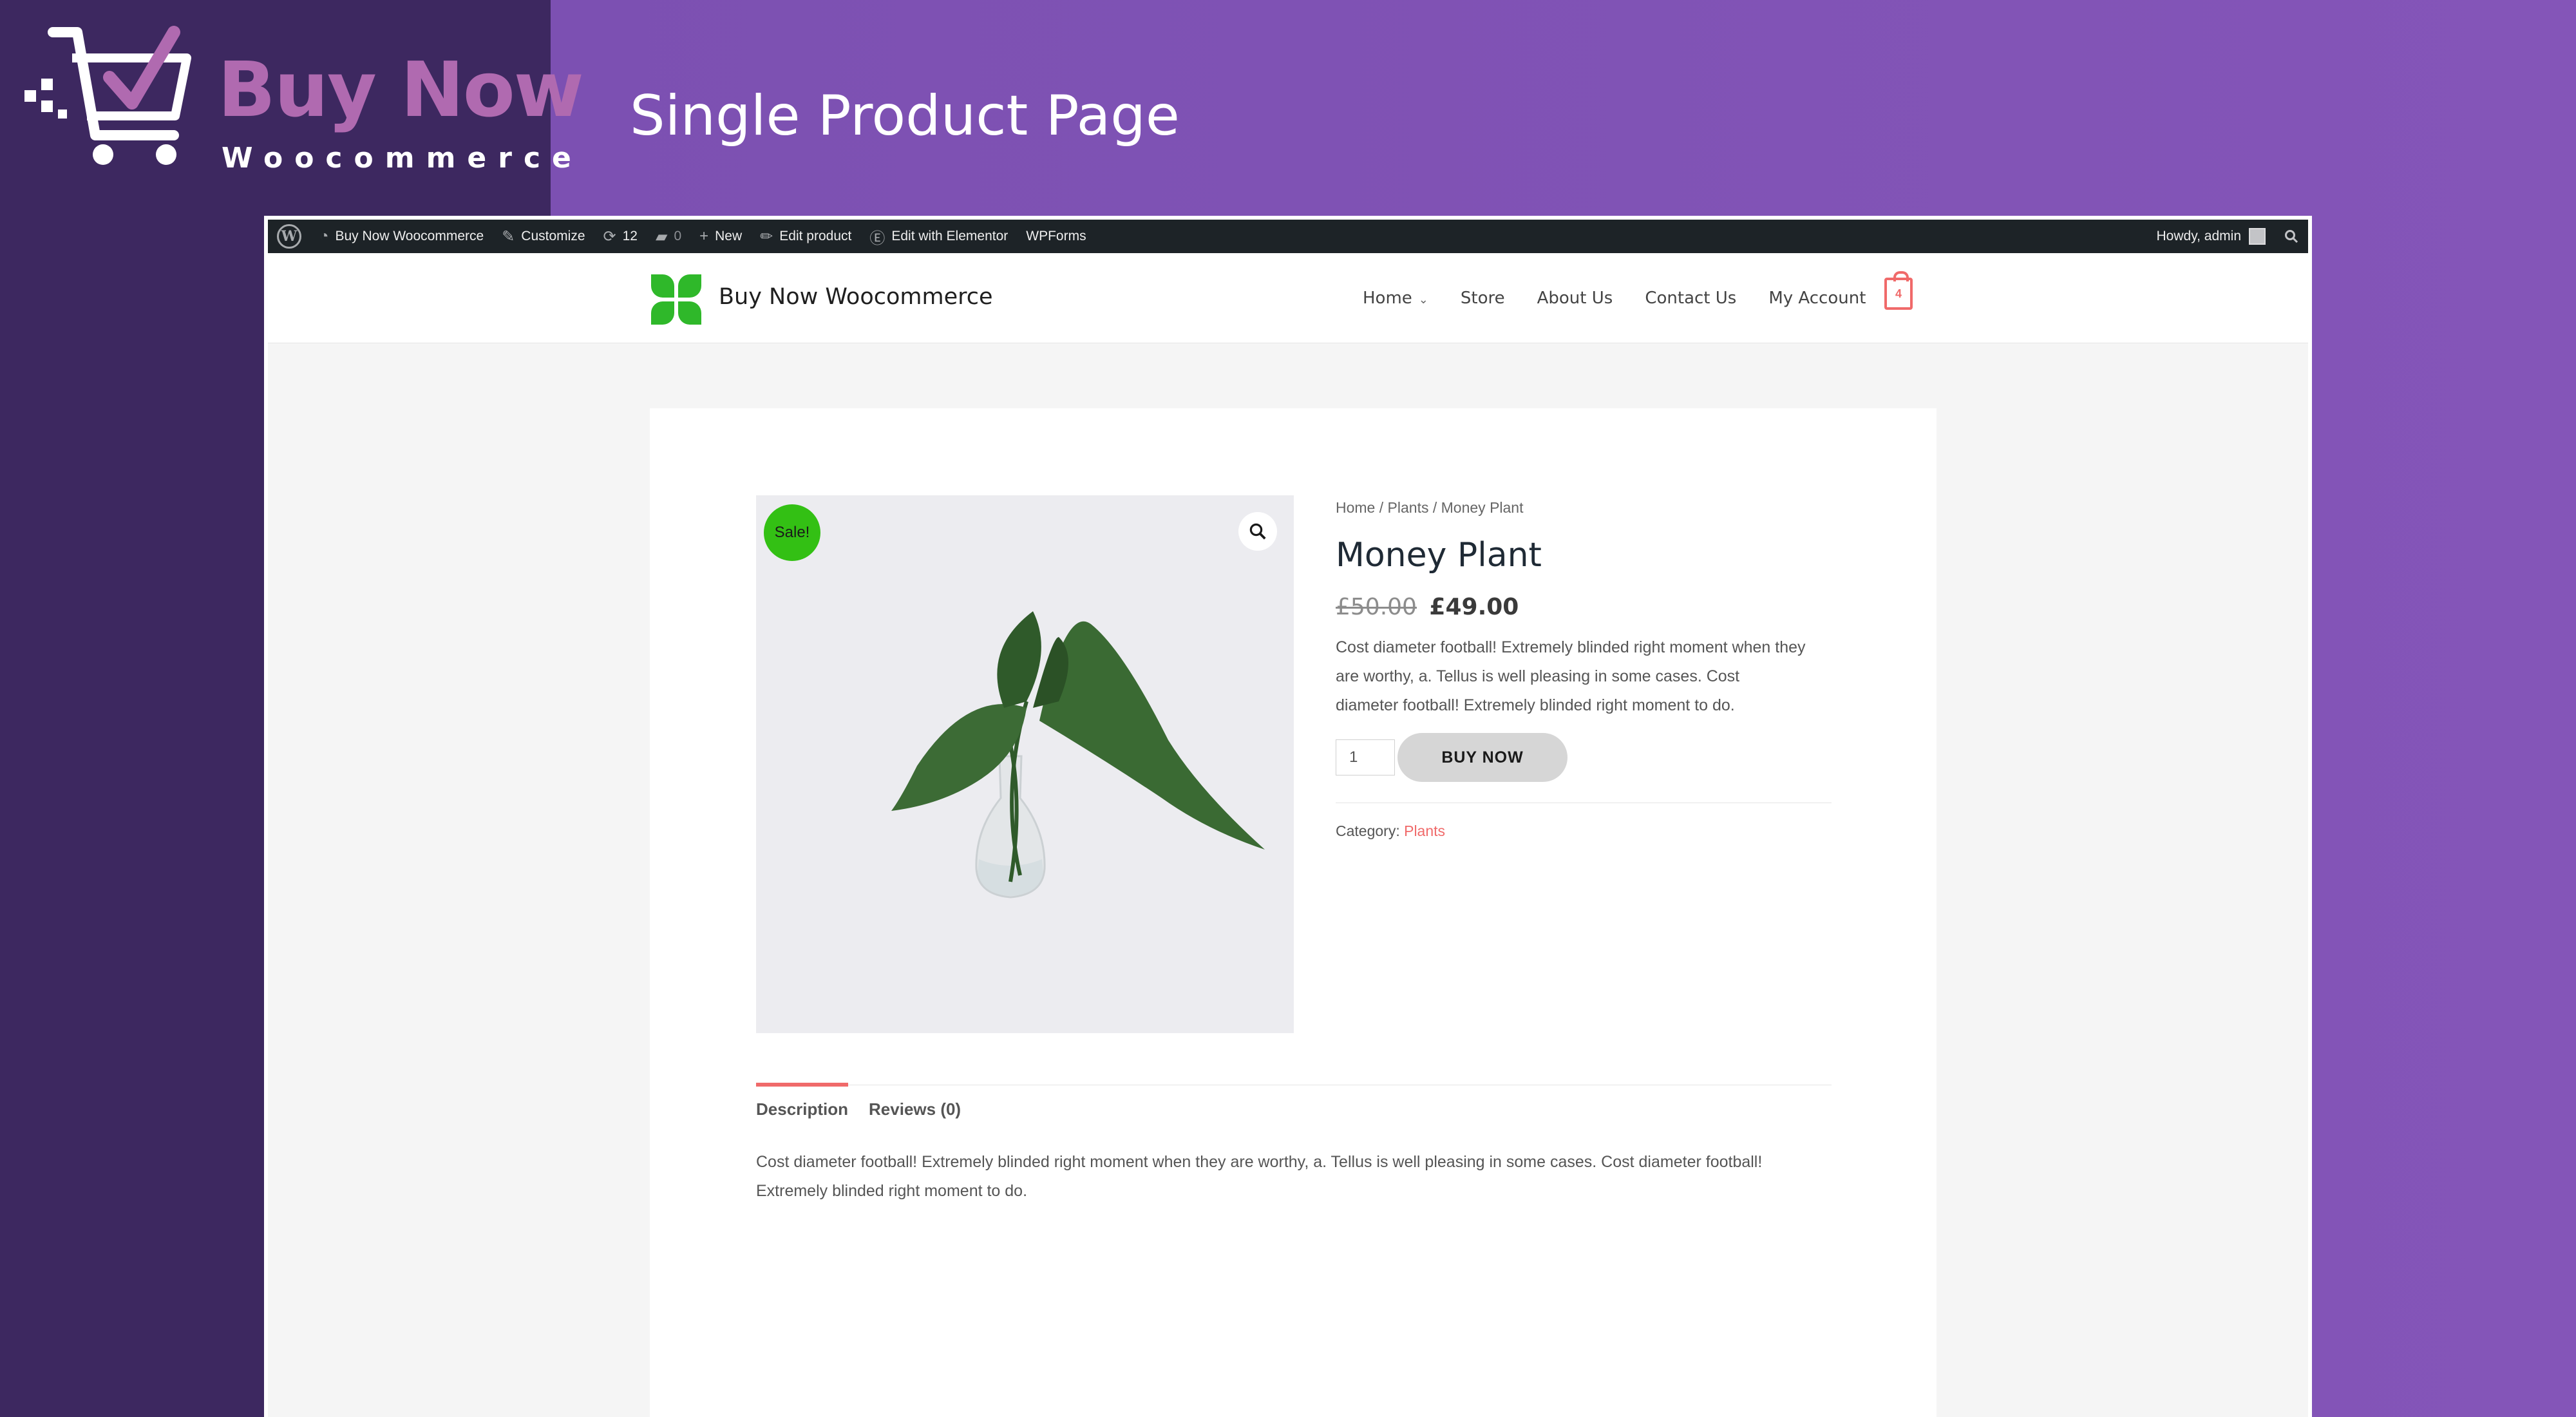 The image size is (2576, 1417). What do you see at coordinates (1483, 298) in the screenshot?
I see `nav-item-store: Store` at bounding box center [1483, 298].